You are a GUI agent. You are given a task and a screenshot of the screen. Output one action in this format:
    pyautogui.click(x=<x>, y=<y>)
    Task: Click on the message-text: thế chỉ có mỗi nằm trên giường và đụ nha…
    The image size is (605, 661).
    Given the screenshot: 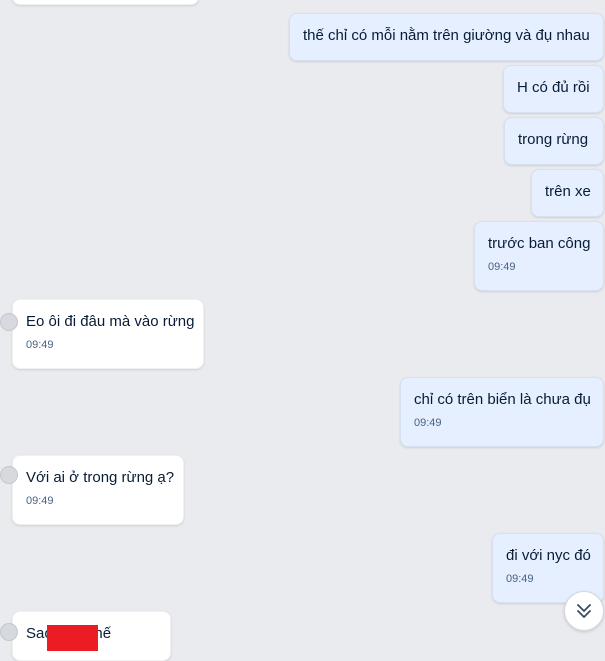 What is the action you would take?
    pyautogui.click(x=446, y=35)
    